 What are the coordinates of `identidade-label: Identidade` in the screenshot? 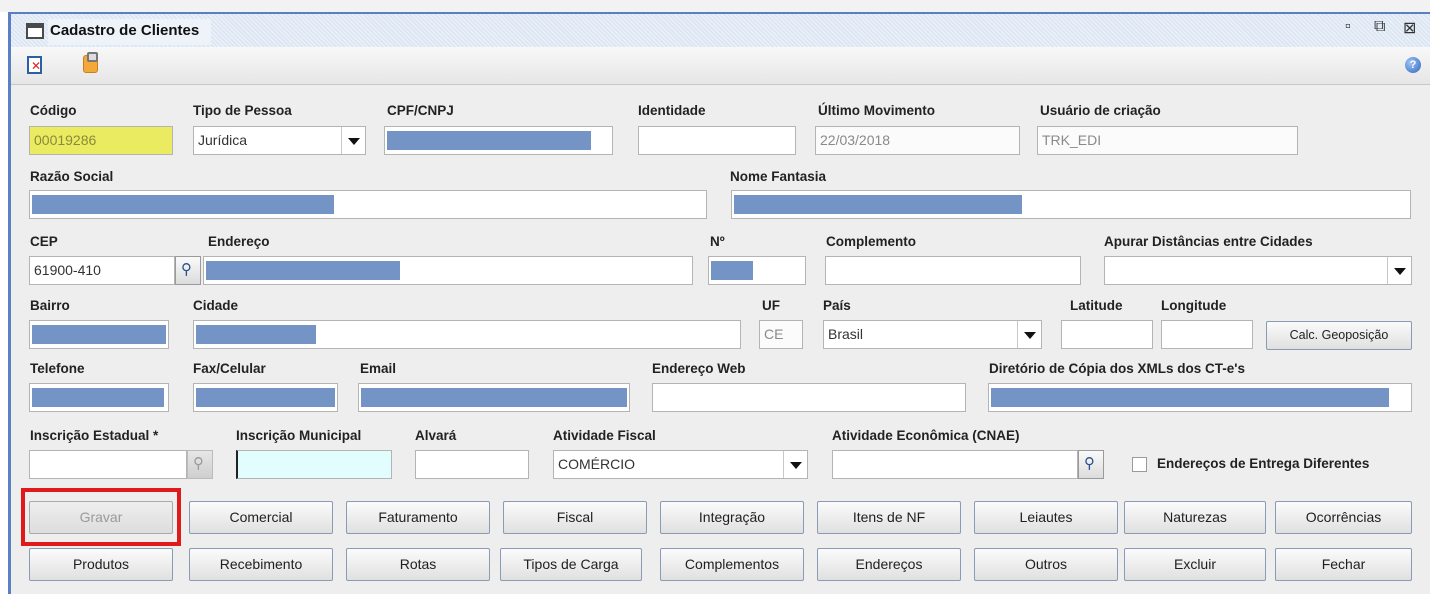 It's located at (672, 110).